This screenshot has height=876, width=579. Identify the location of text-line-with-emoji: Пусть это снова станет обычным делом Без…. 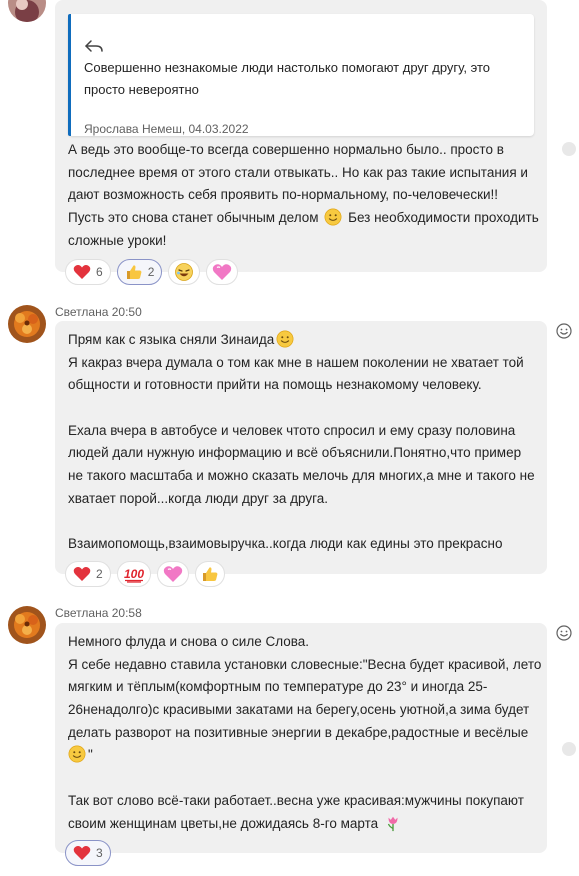
(303, 218).